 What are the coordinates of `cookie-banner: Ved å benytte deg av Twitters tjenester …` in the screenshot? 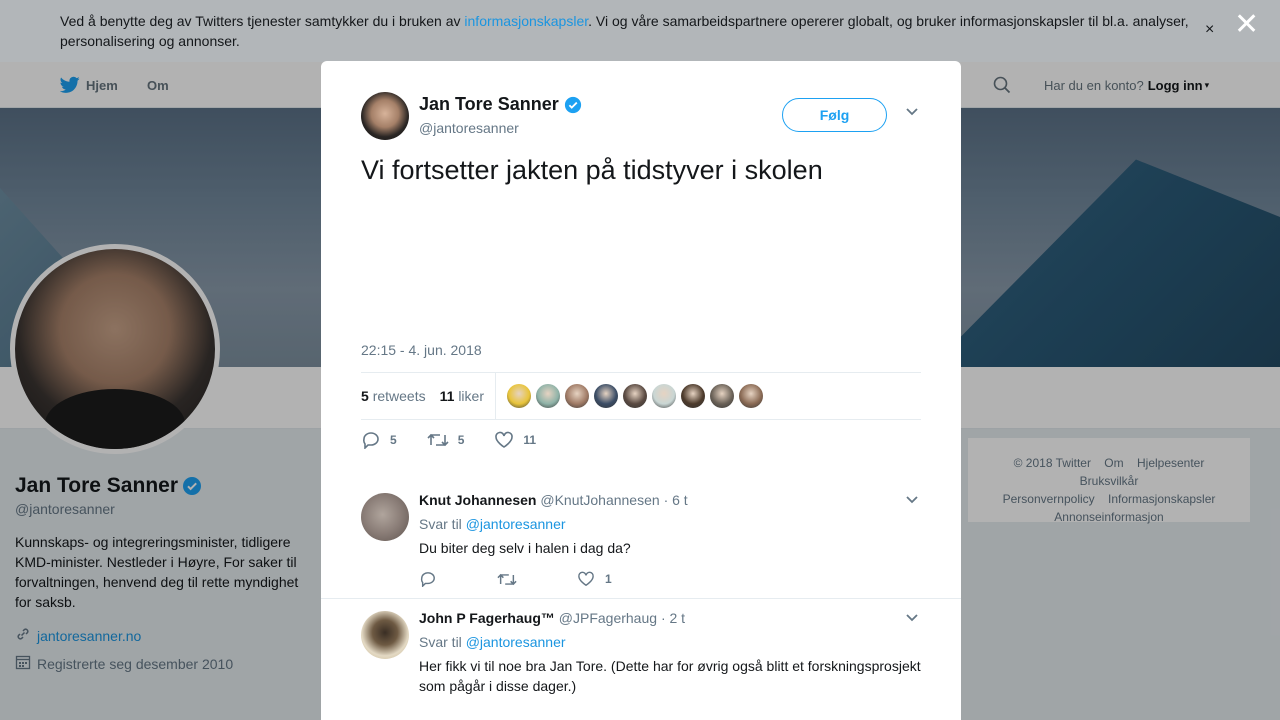 It's located at (640, 31).